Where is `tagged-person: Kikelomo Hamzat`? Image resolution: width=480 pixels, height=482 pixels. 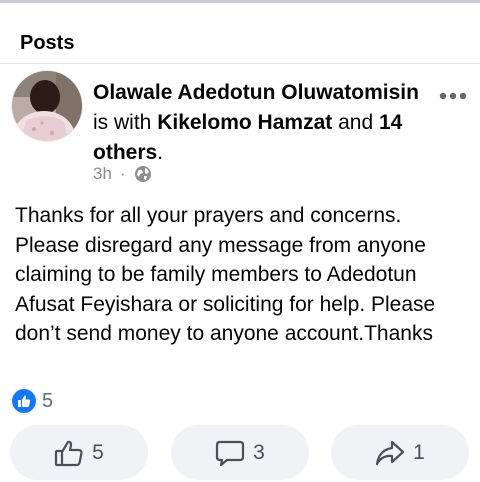
tagged-person: Kikelomo Hamzat is located at coordinates (244, 122).